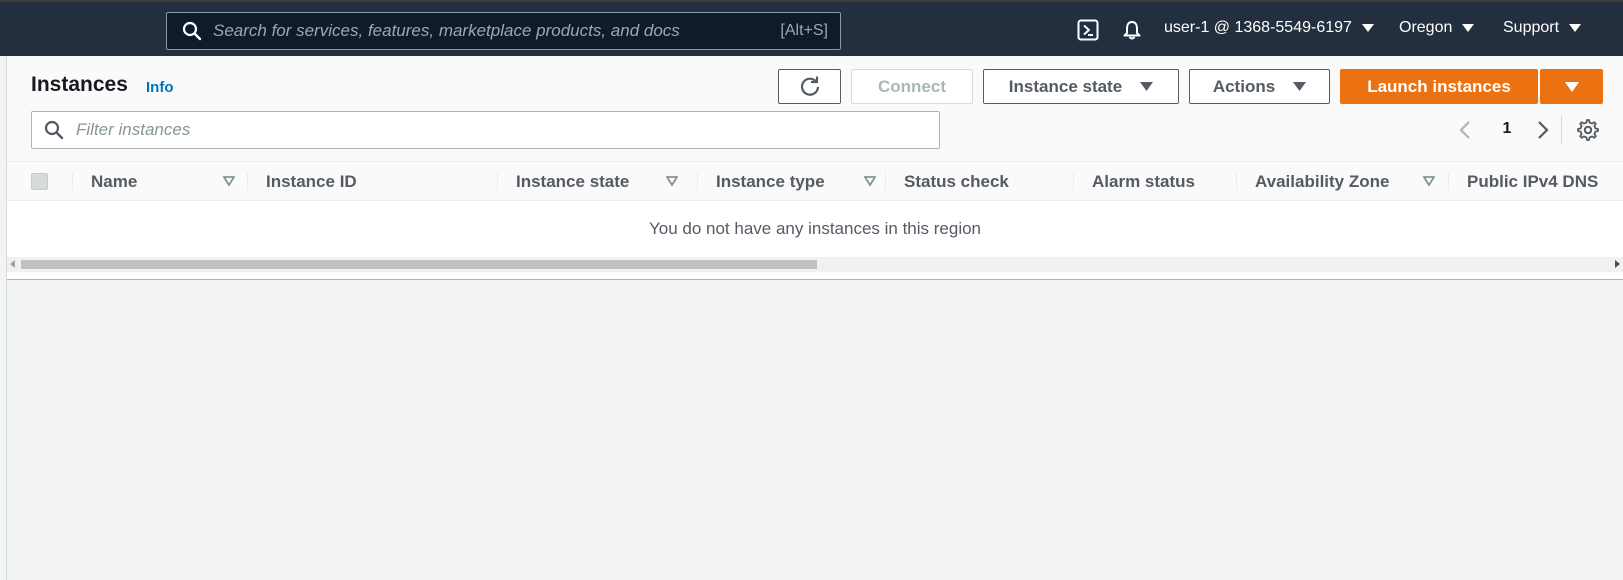 The height and width of the screenshot is (580, 1623). Describe the element at coordinates (79, 84) in the screenshot. I see `page-title: Instances` at that location.